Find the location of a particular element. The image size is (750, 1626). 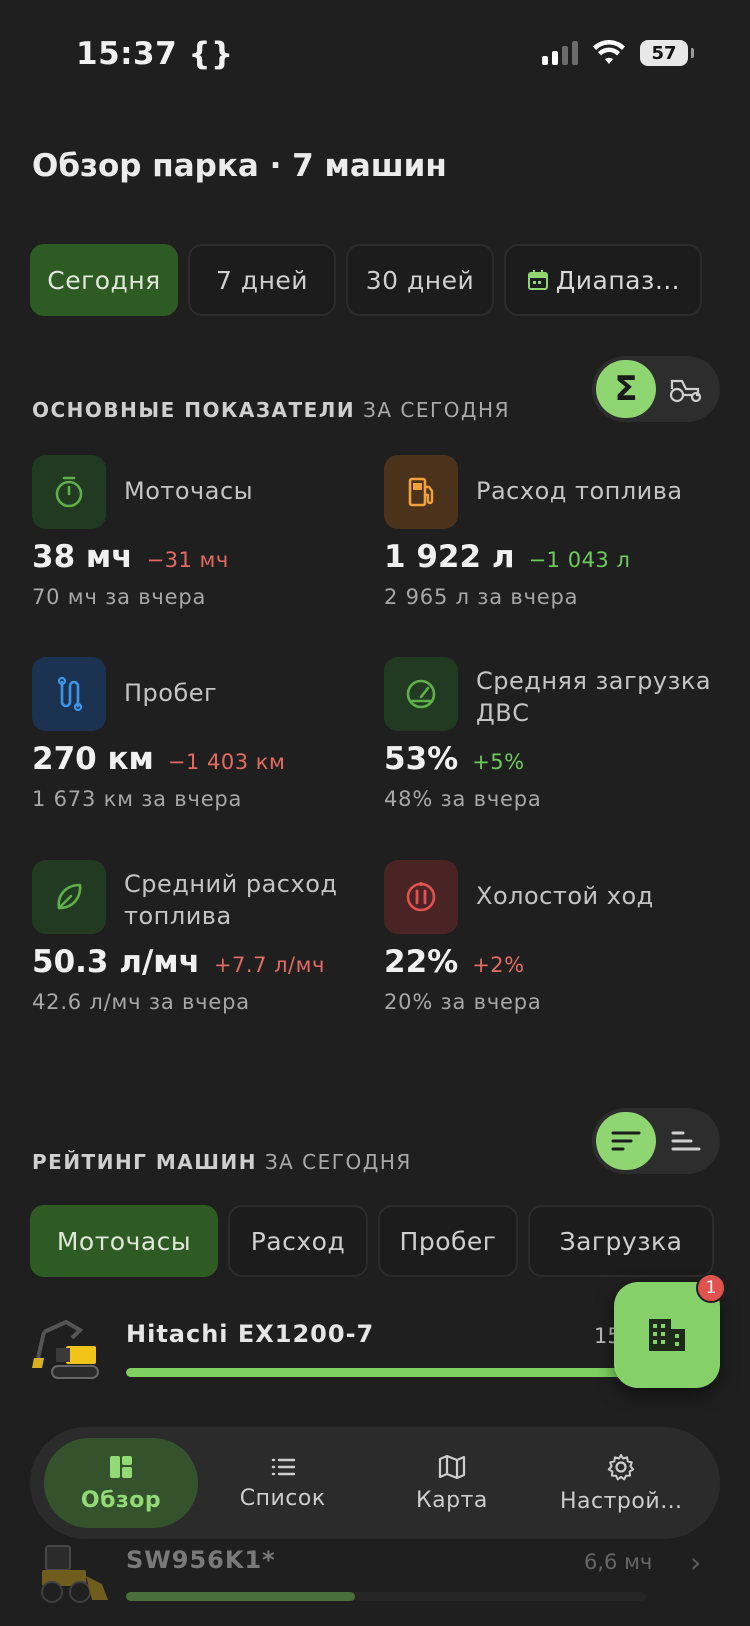

gauge-icon is located at coordinates (421, 694).